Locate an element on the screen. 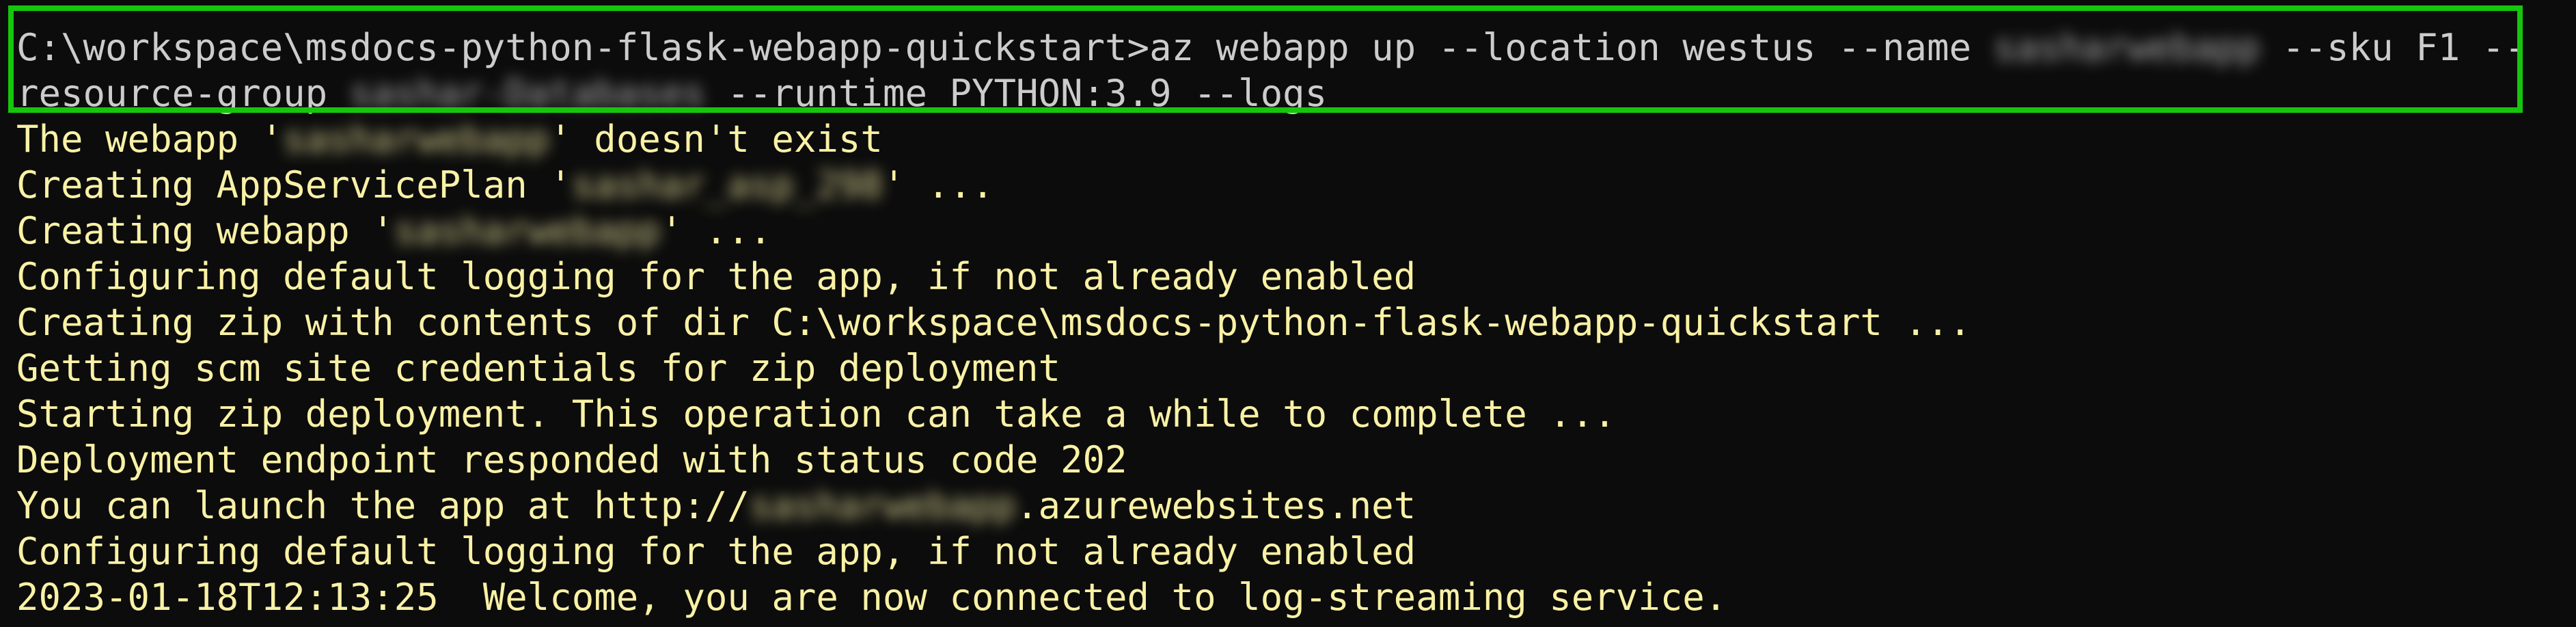  redacted-plan-name: sashar_asp_298 is located at coordinates (727, 184).